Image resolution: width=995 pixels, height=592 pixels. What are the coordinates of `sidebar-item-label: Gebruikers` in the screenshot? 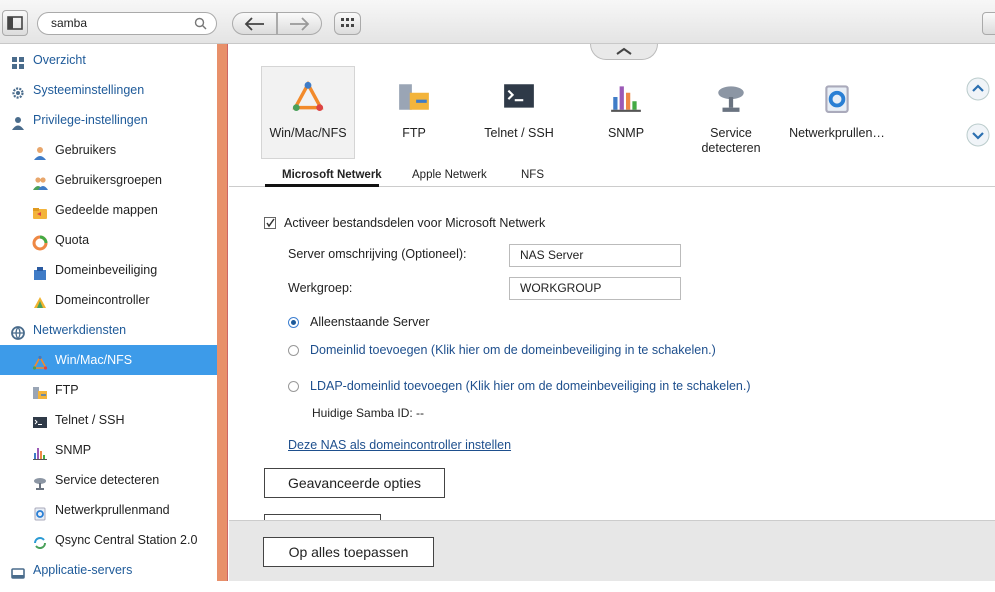 It's located at (86, 150).